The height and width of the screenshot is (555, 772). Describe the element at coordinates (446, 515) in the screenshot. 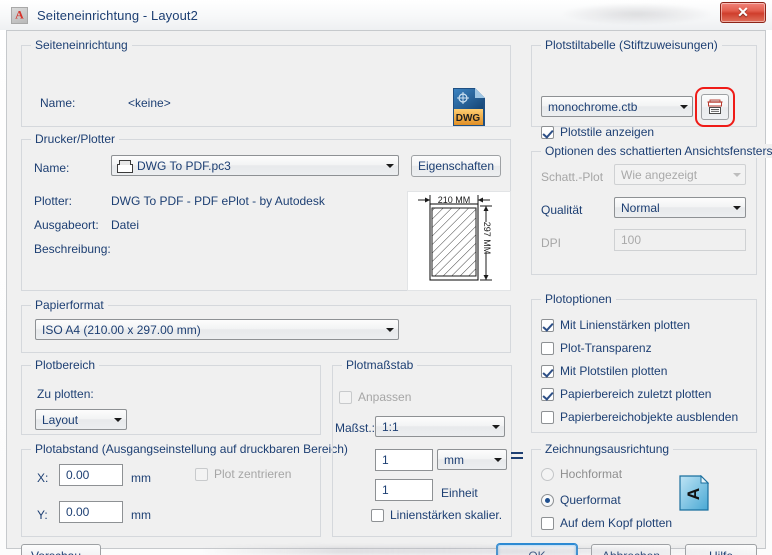

I see `scale-lineweights-label: Linienstärken skalier.` at that location.